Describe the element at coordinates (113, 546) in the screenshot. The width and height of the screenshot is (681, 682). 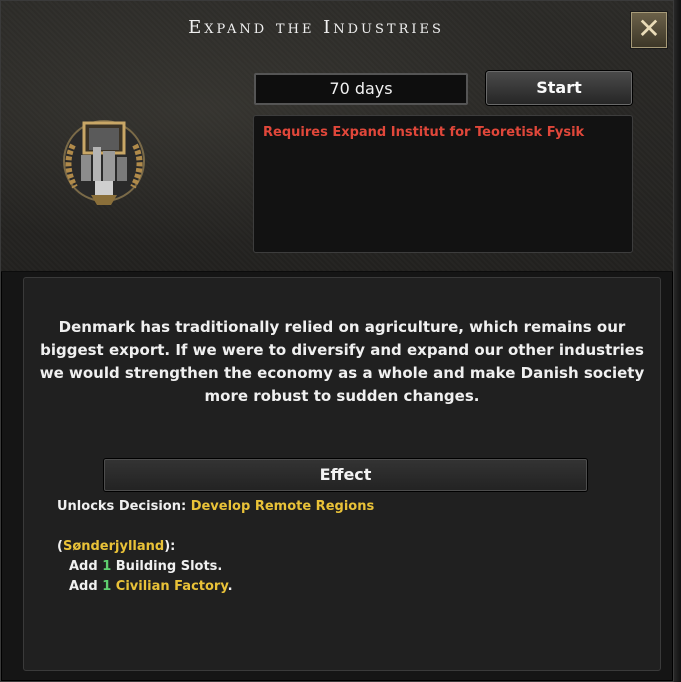
I see `state-name-link: Sønderjylland` at that location.